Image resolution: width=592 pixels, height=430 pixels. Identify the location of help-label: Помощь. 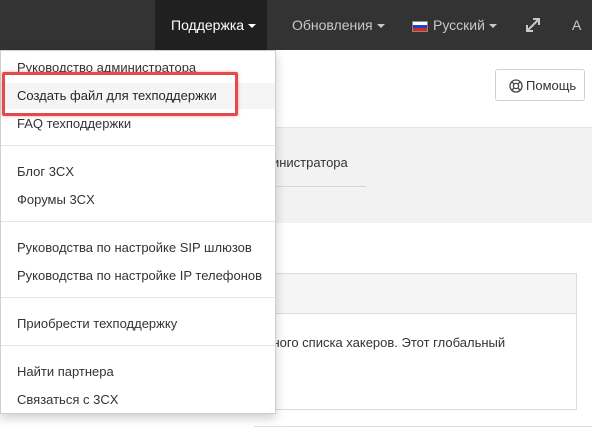
(551, 85).